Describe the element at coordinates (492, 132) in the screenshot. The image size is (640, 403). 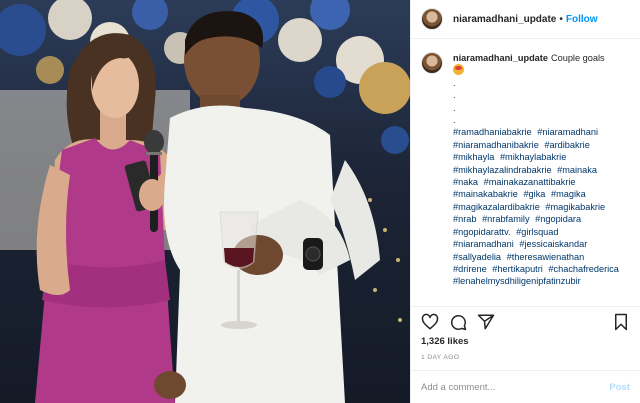
I see `hashtag-link: #ramadhaniabakrie` at that location.